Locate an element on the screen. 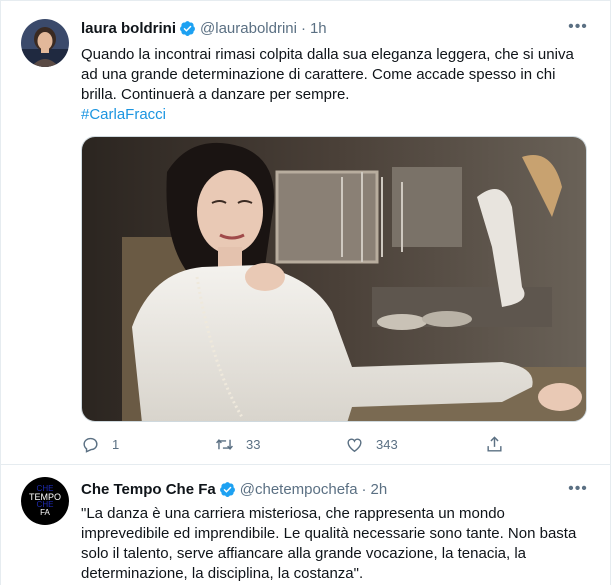 The width and height of the screenshot is (611, 585). tweet-text-line: brilla. Continuerà a danzare per sempre. is located at coordinates (215, 94).